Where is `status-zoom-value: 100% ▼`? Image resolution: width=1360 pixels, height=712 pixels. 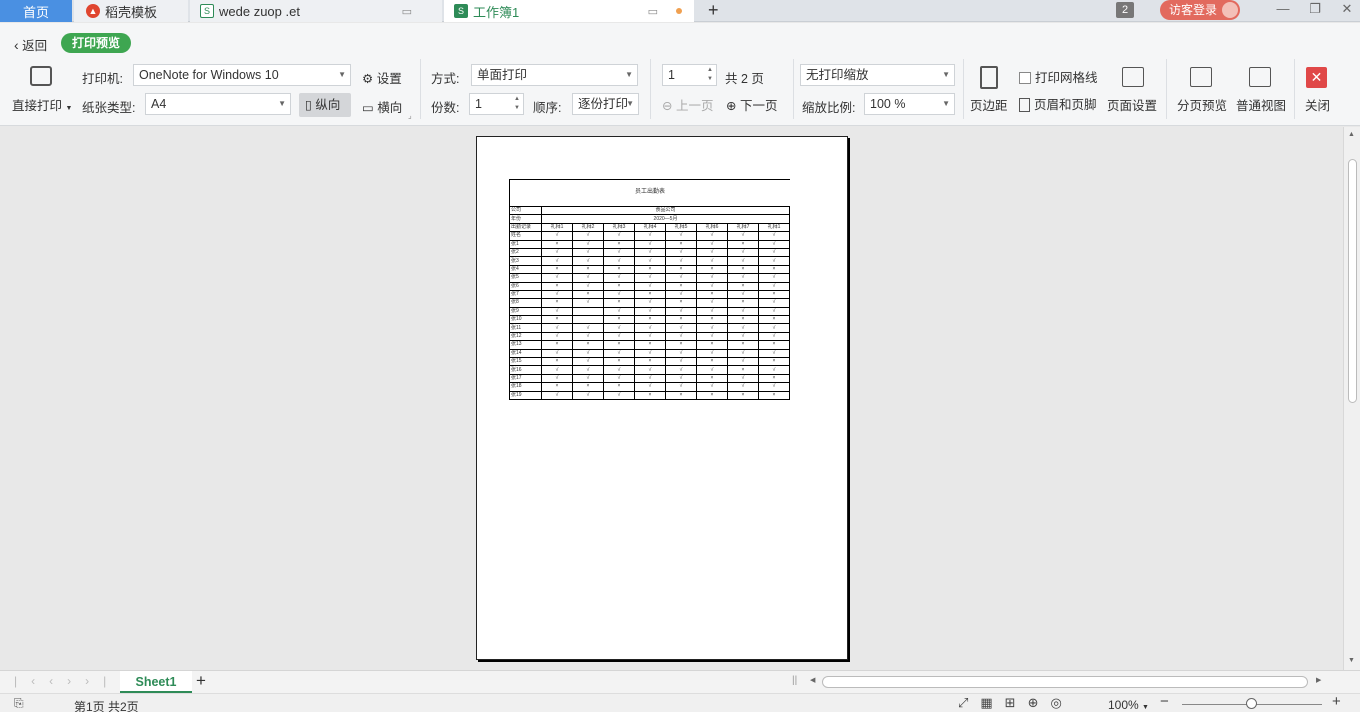 status-zoom-value: 100% ▼ is located at coordinates (1128, 705).